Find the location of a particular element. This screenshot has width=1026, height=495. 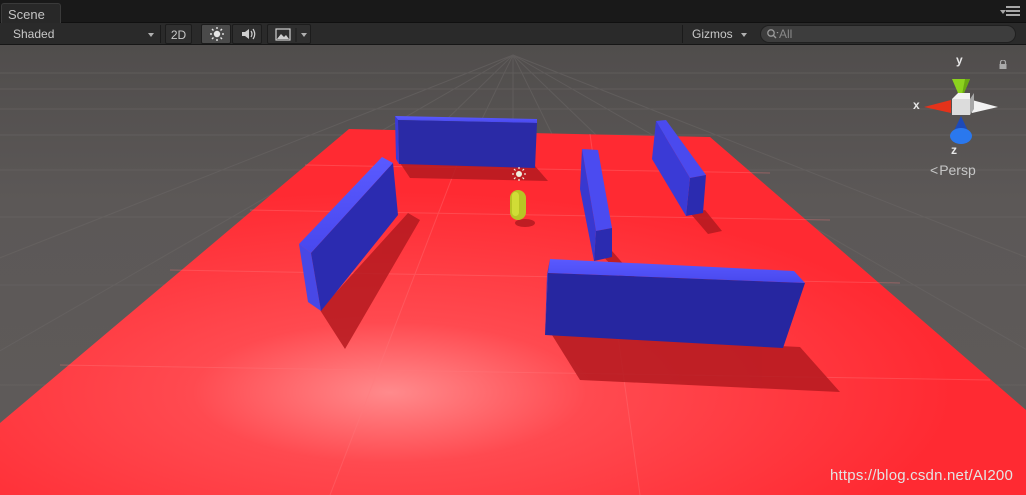

toggle-2d-label: 2D is located at coordinates (178, 35).